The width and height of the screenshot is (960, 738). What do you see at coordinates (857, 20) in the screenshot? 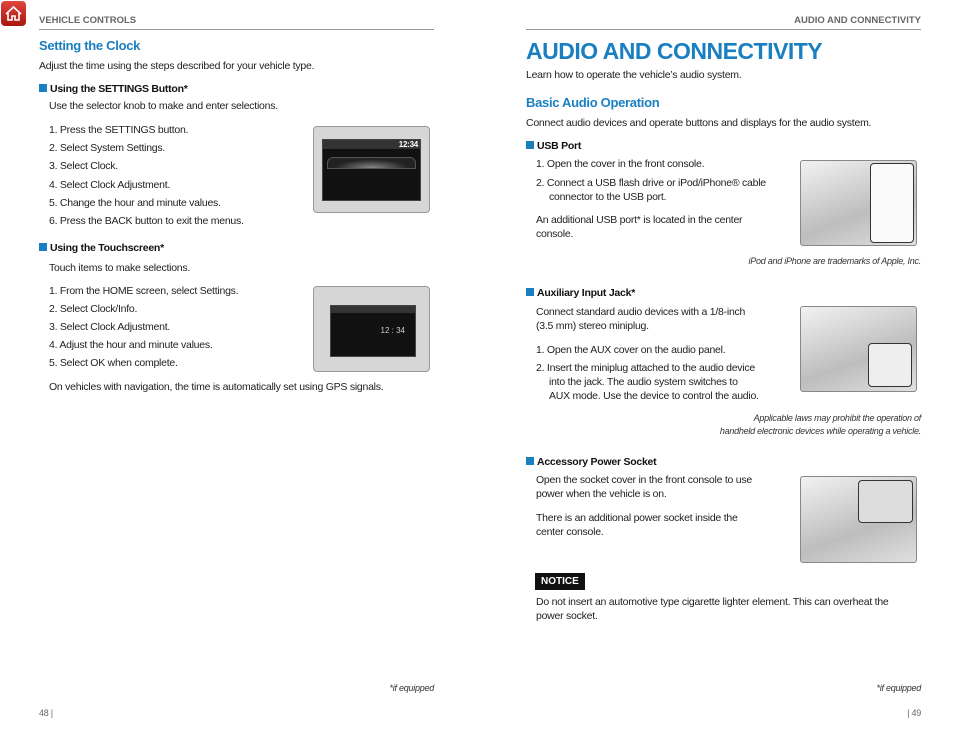
I see `section-header: AUDIO AND CONNECTIVITY` at bounding box center [857, 20].